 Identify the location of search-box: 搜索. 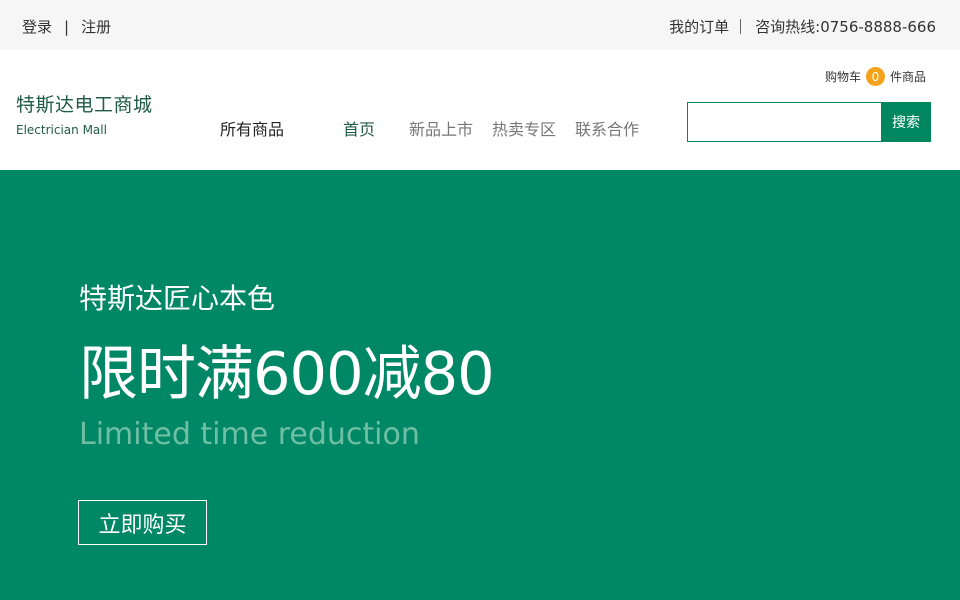
(809, 122).